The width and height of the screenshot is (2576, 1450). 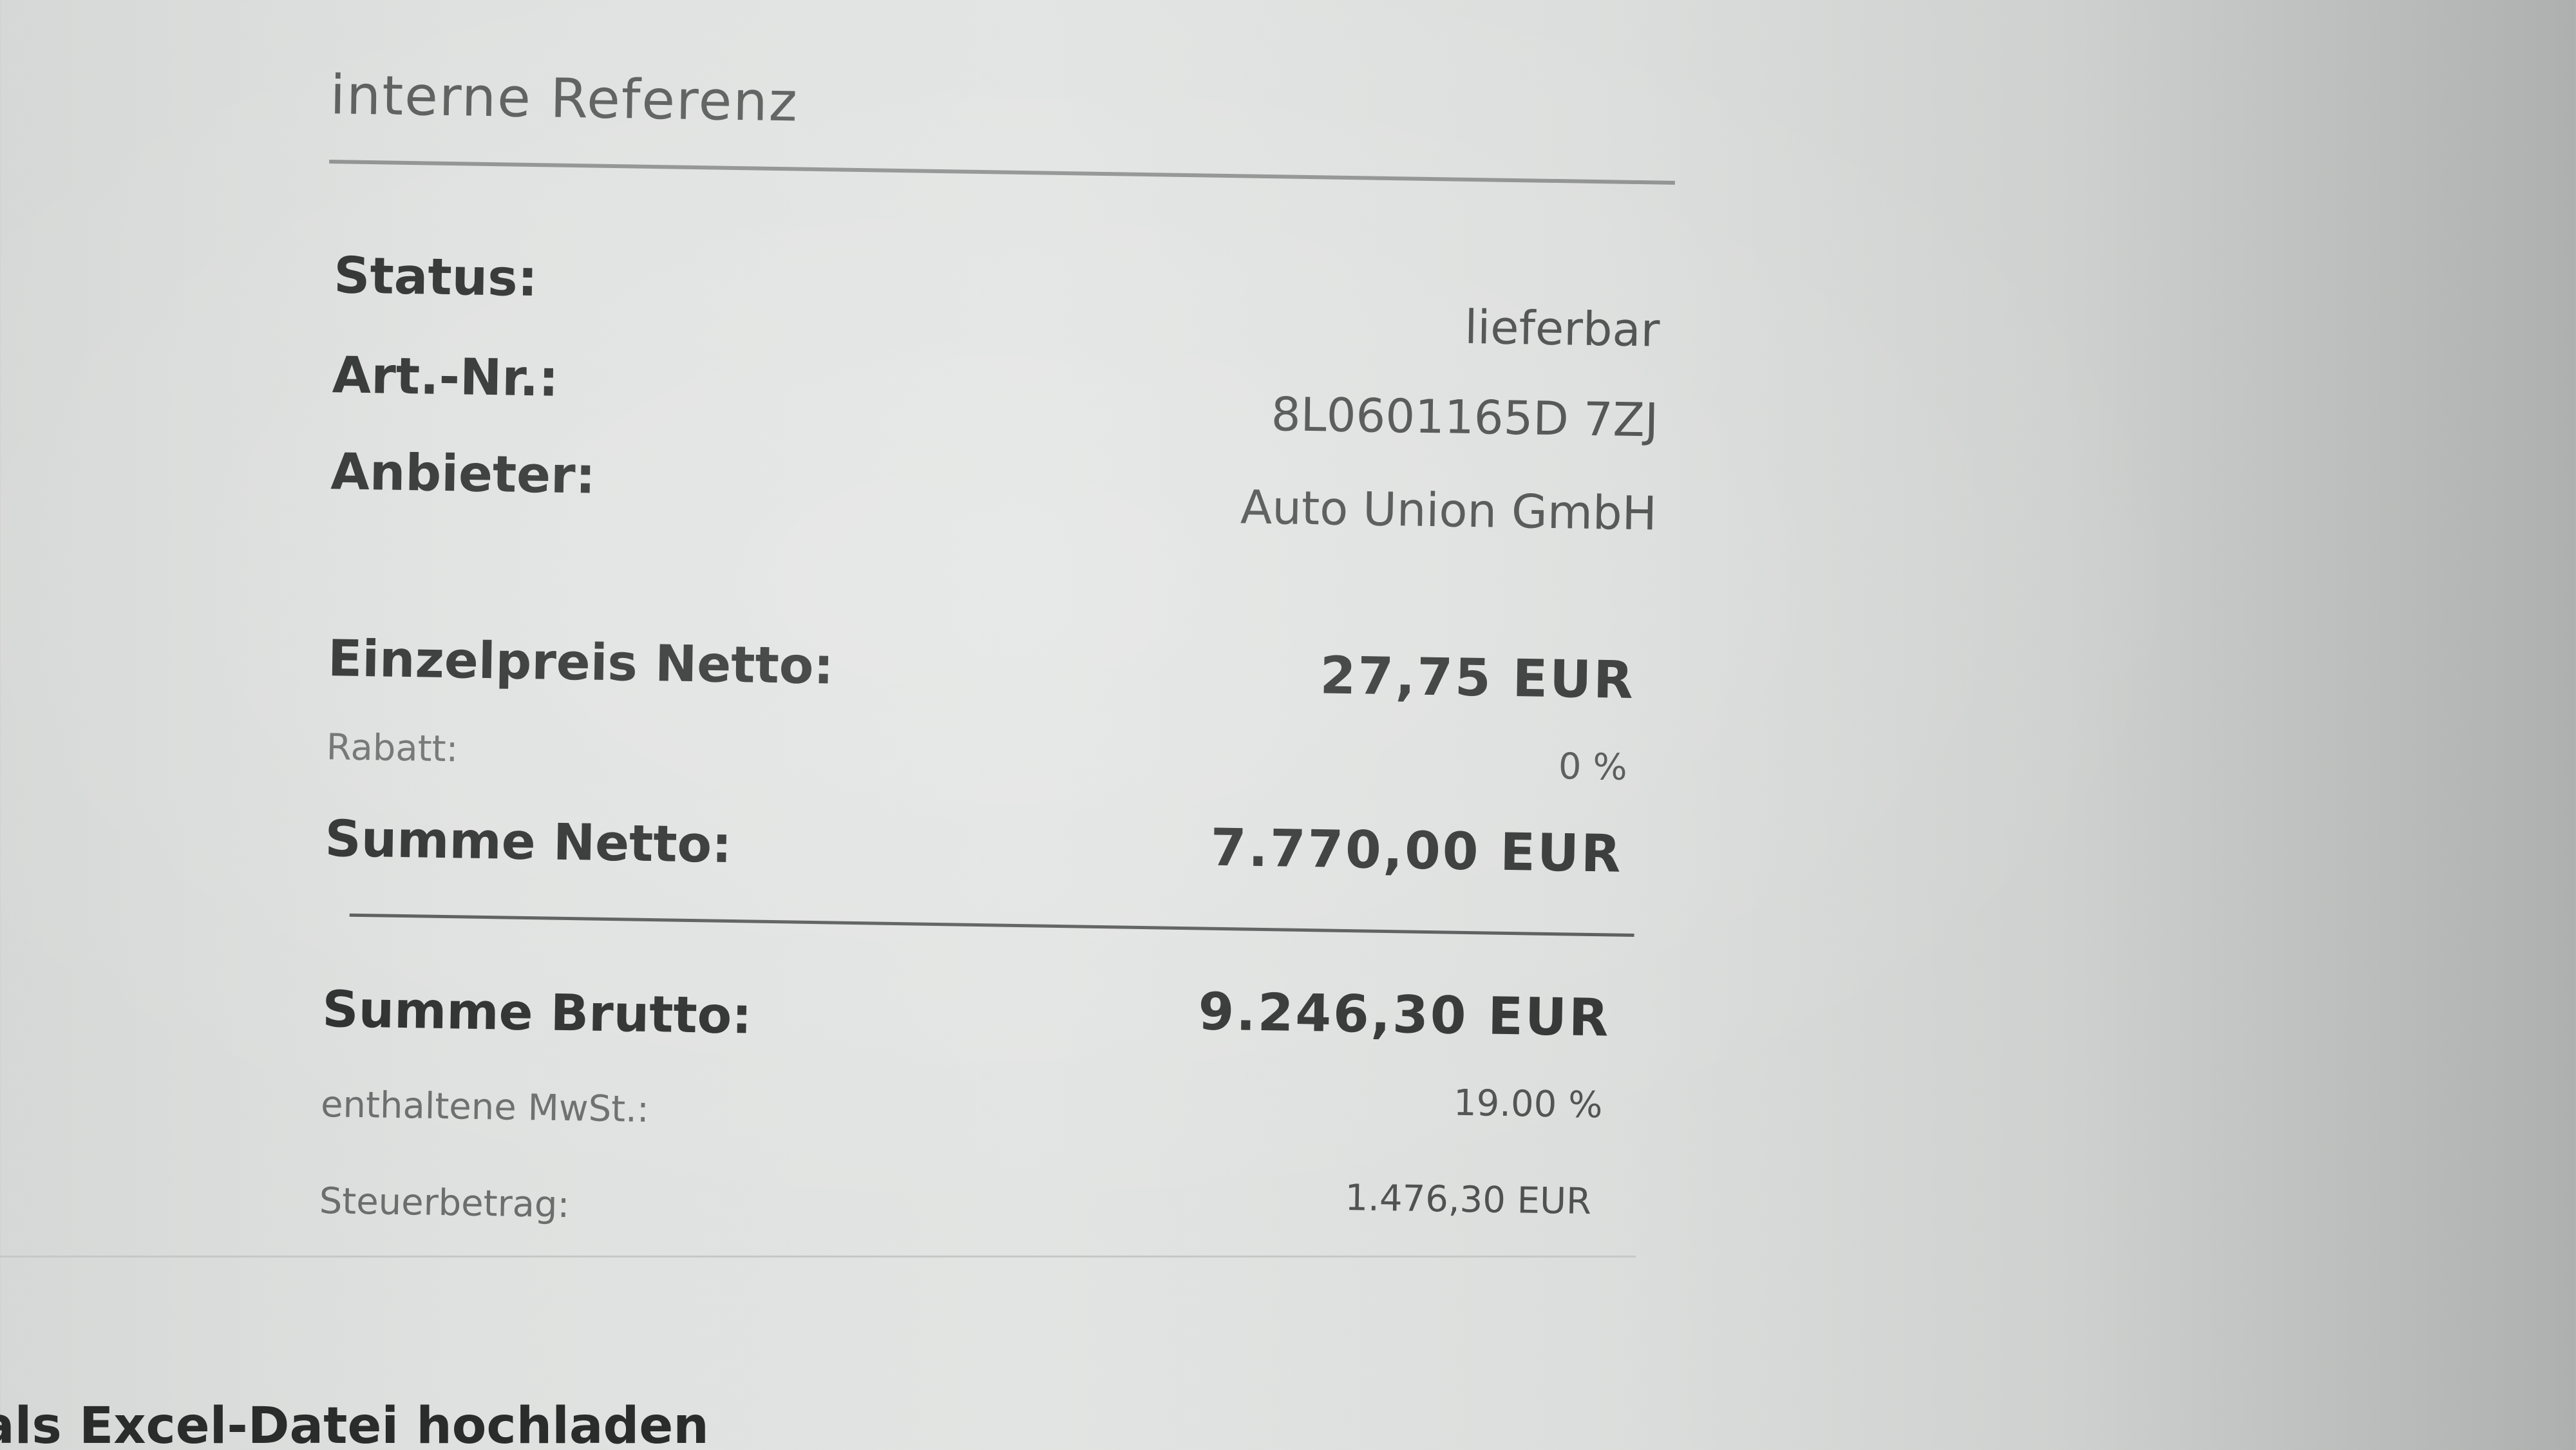 What do you see at coordinates (1003, 117) in the screenshot?
I see `internal-reference-input: interne Referenz` at bounding box center [1003, 117].